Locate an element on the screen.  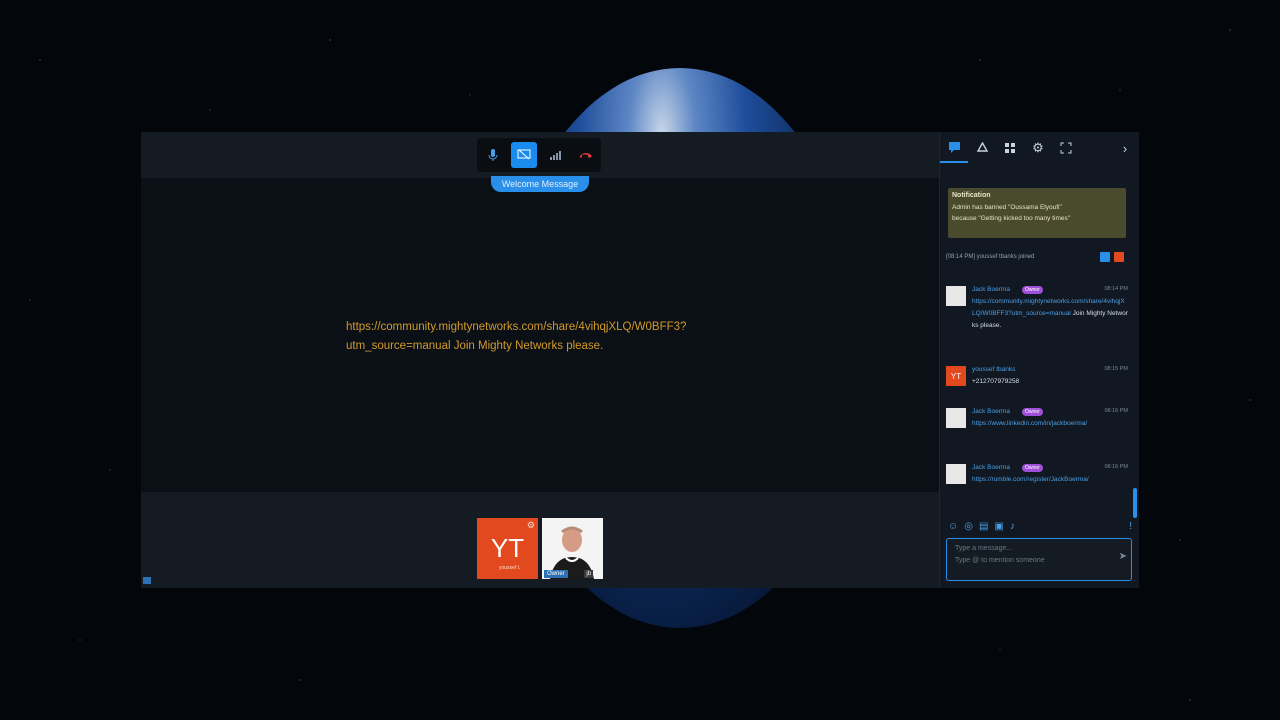
grid-icon is located at coordinates (1010, 148).